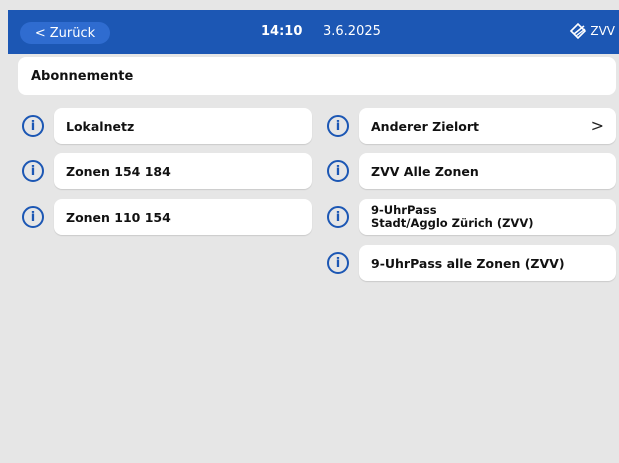 This screenshot has height=463, width=619. I want to click on ticket-label: Zonen 110 154, so click(118, 217).